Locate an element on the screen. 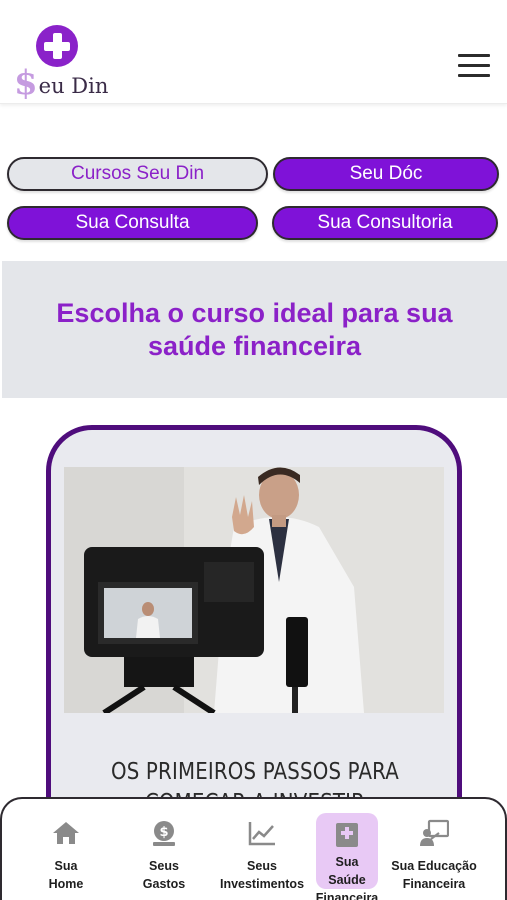 The height and width of the screenshot is (900, 507). sua-consulta-label: Sua Consulta is located at coordinates (132, 222).